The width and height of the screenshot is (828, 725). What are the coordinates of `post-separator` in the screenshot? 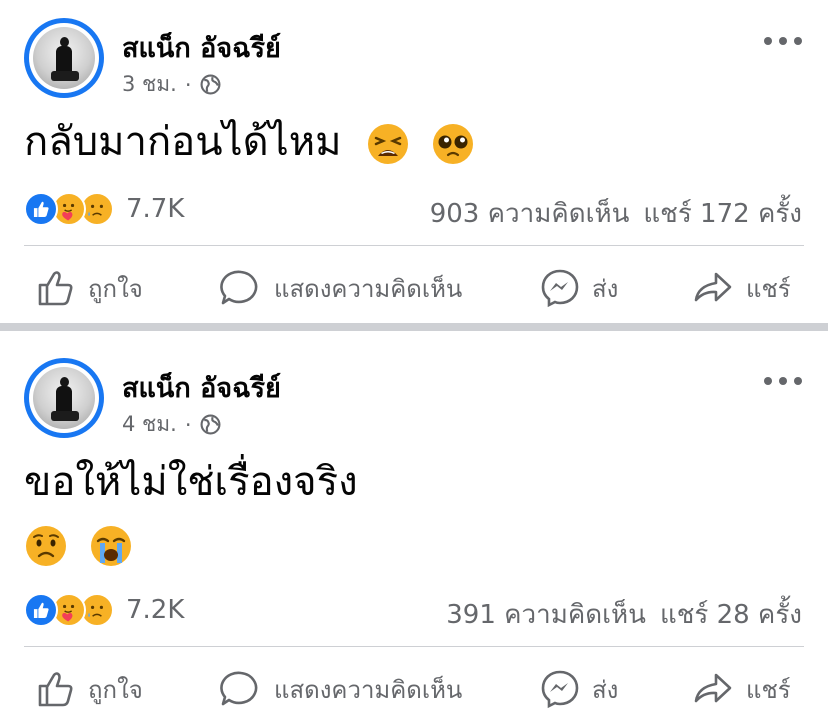 It's located at (414, 327).